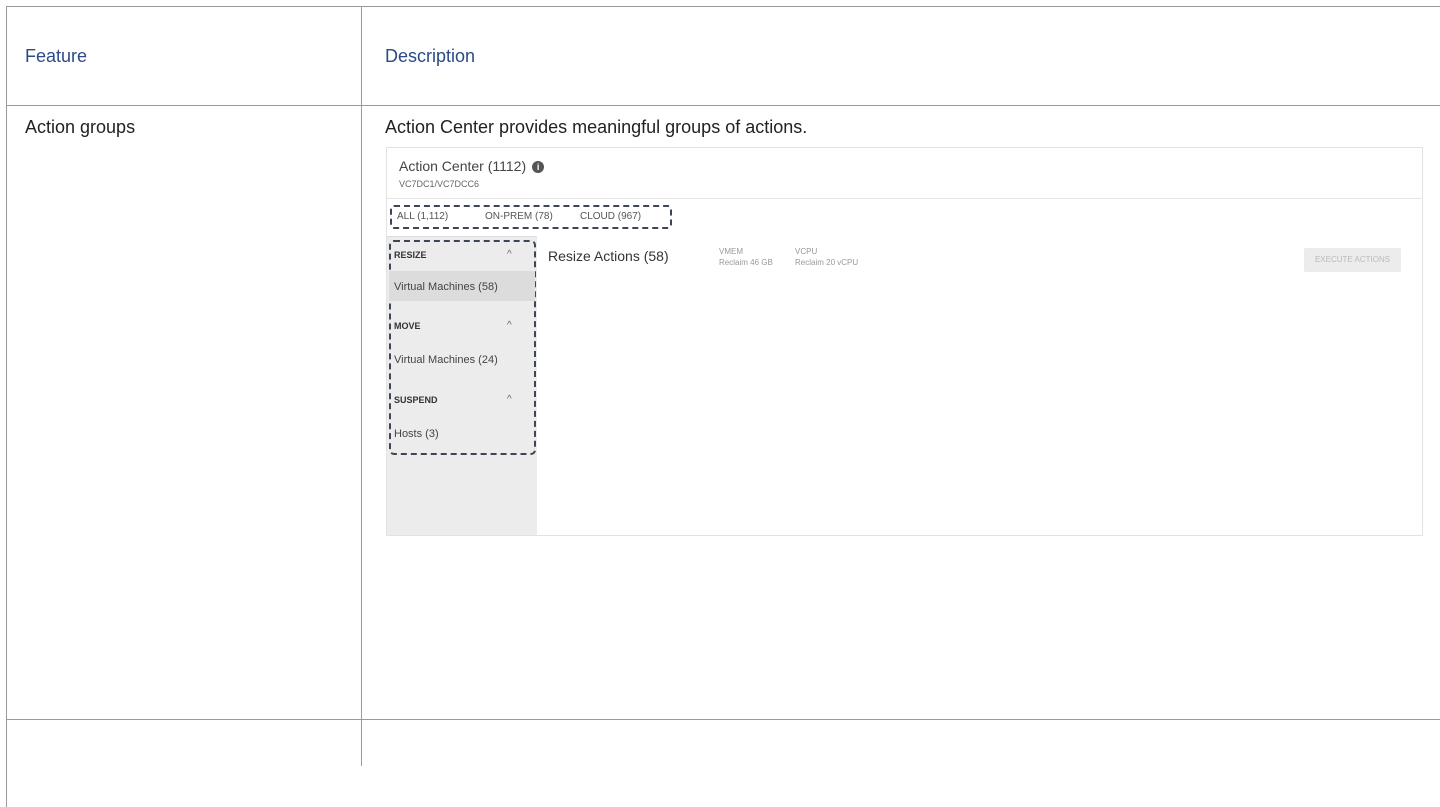  What do you see at coordinates (410, 255) in the screenshot?
I see `sidebar-heading-resize: RESIZE` at bounding box center [410, 255].